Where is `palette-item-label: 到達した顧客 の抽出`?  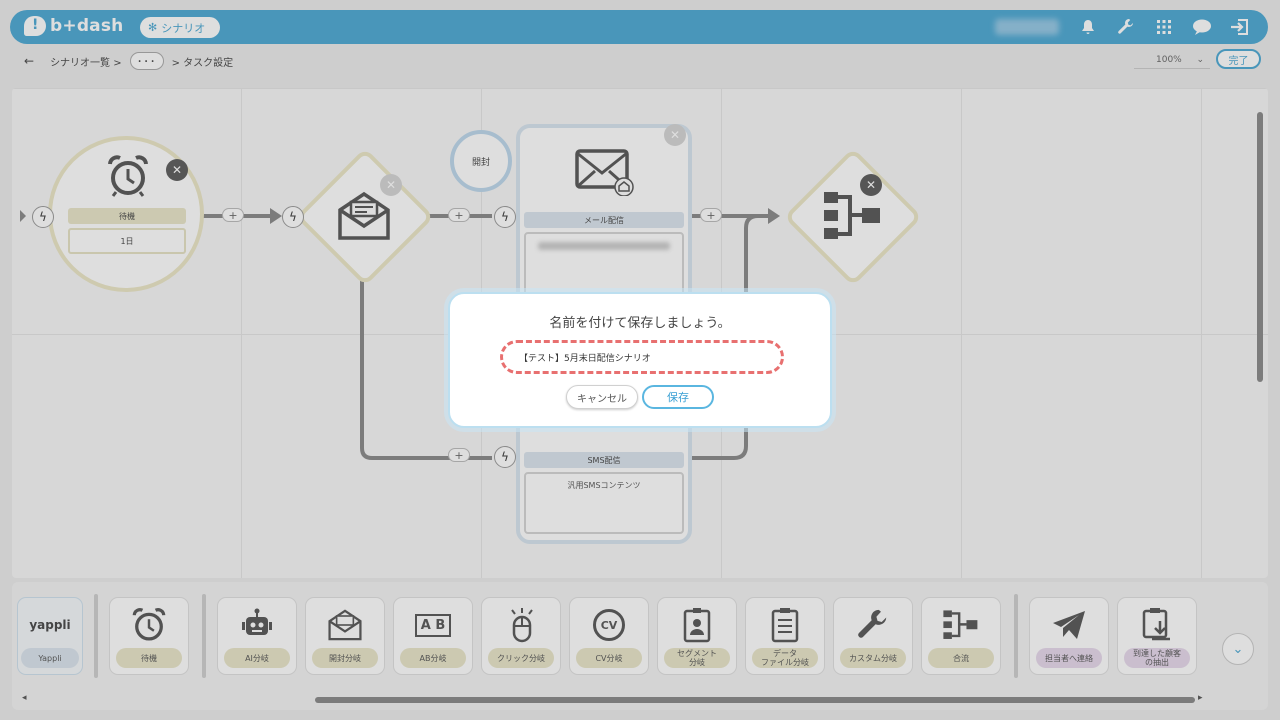
palette-item-label: 到達した顧客 の抽出 is located at coordinates (1157, 658).